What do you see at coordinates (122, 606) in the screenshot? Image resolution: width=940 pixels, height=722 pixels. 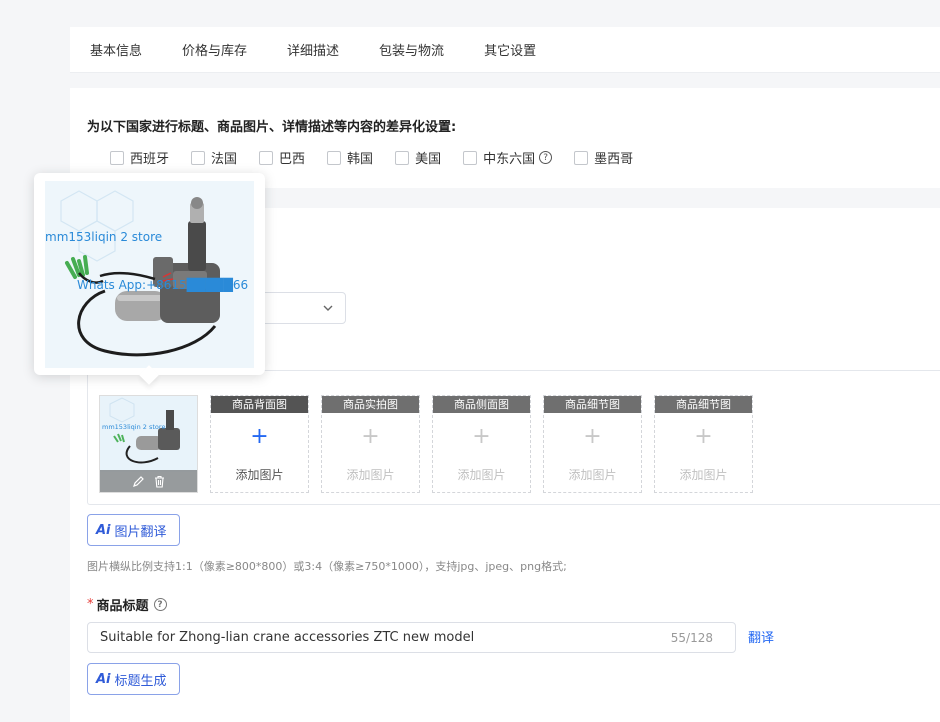 I see `product-title-text: 商品标题` at bounding box center [122, 606].